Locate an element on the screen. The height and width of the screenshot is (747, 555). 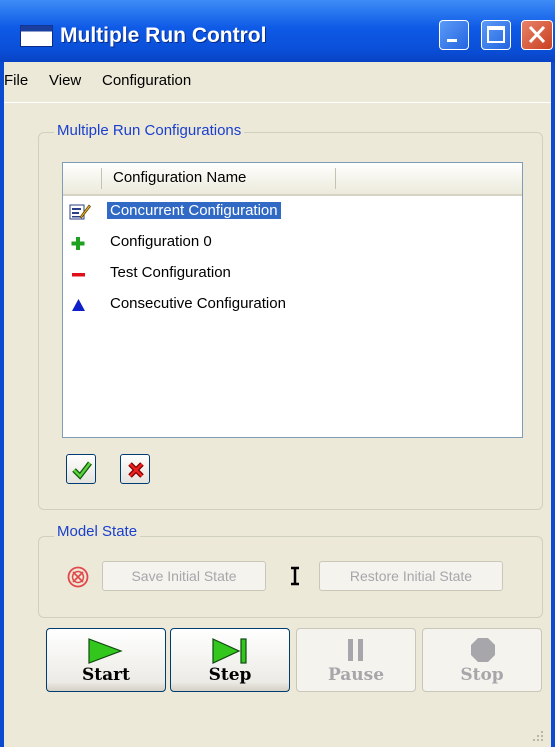
menu-bar is located at coordinates (277, 82).